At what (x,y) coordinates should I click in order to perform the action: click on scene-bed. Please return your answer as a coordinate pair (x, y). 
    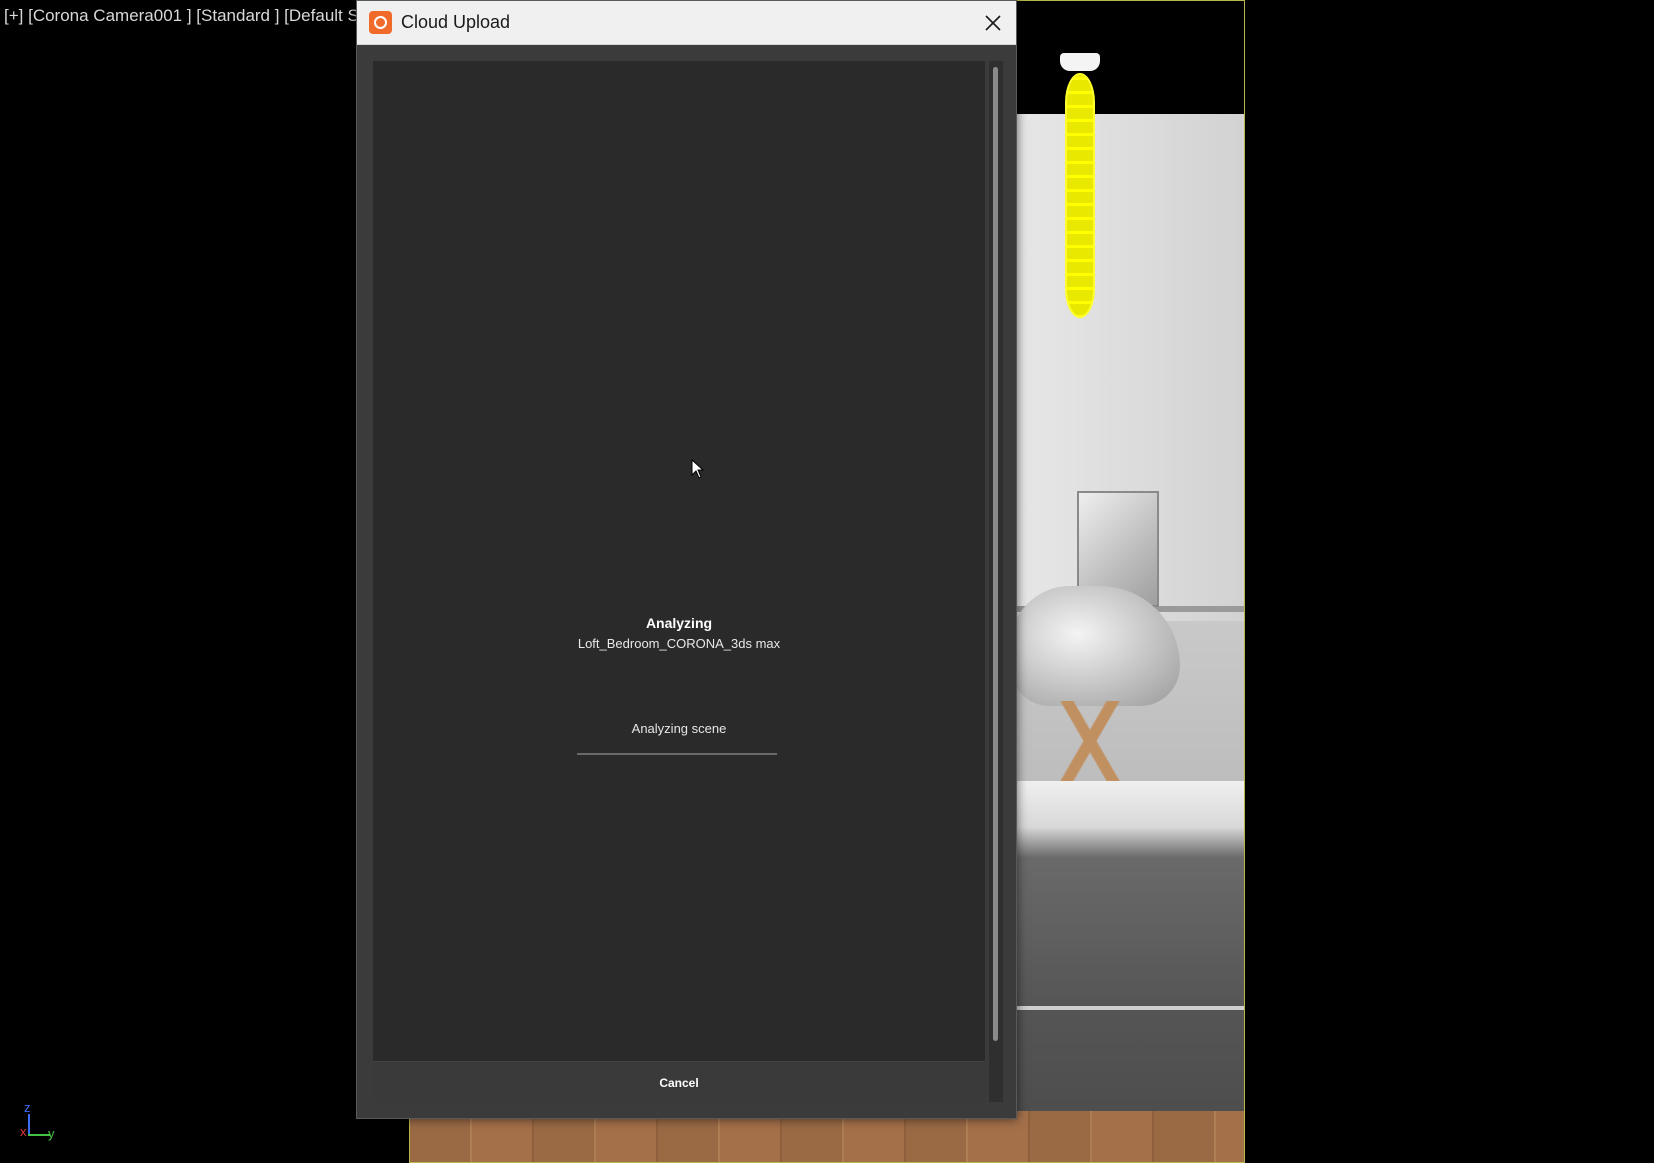
    Looking at the image, I should click on (1127, 971).